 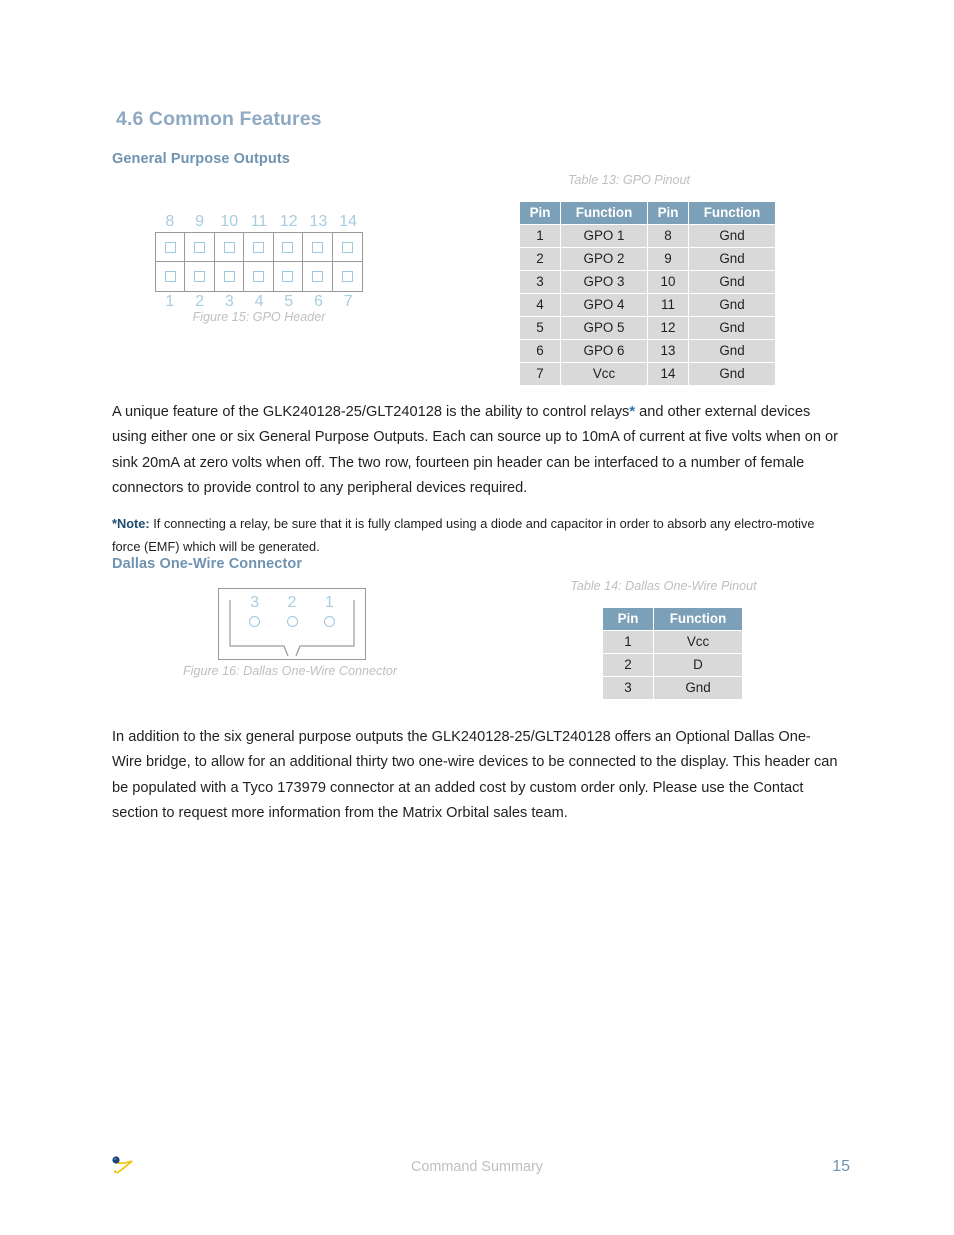 I want to click on note-label: *Note:, so click(x=131, y=523).